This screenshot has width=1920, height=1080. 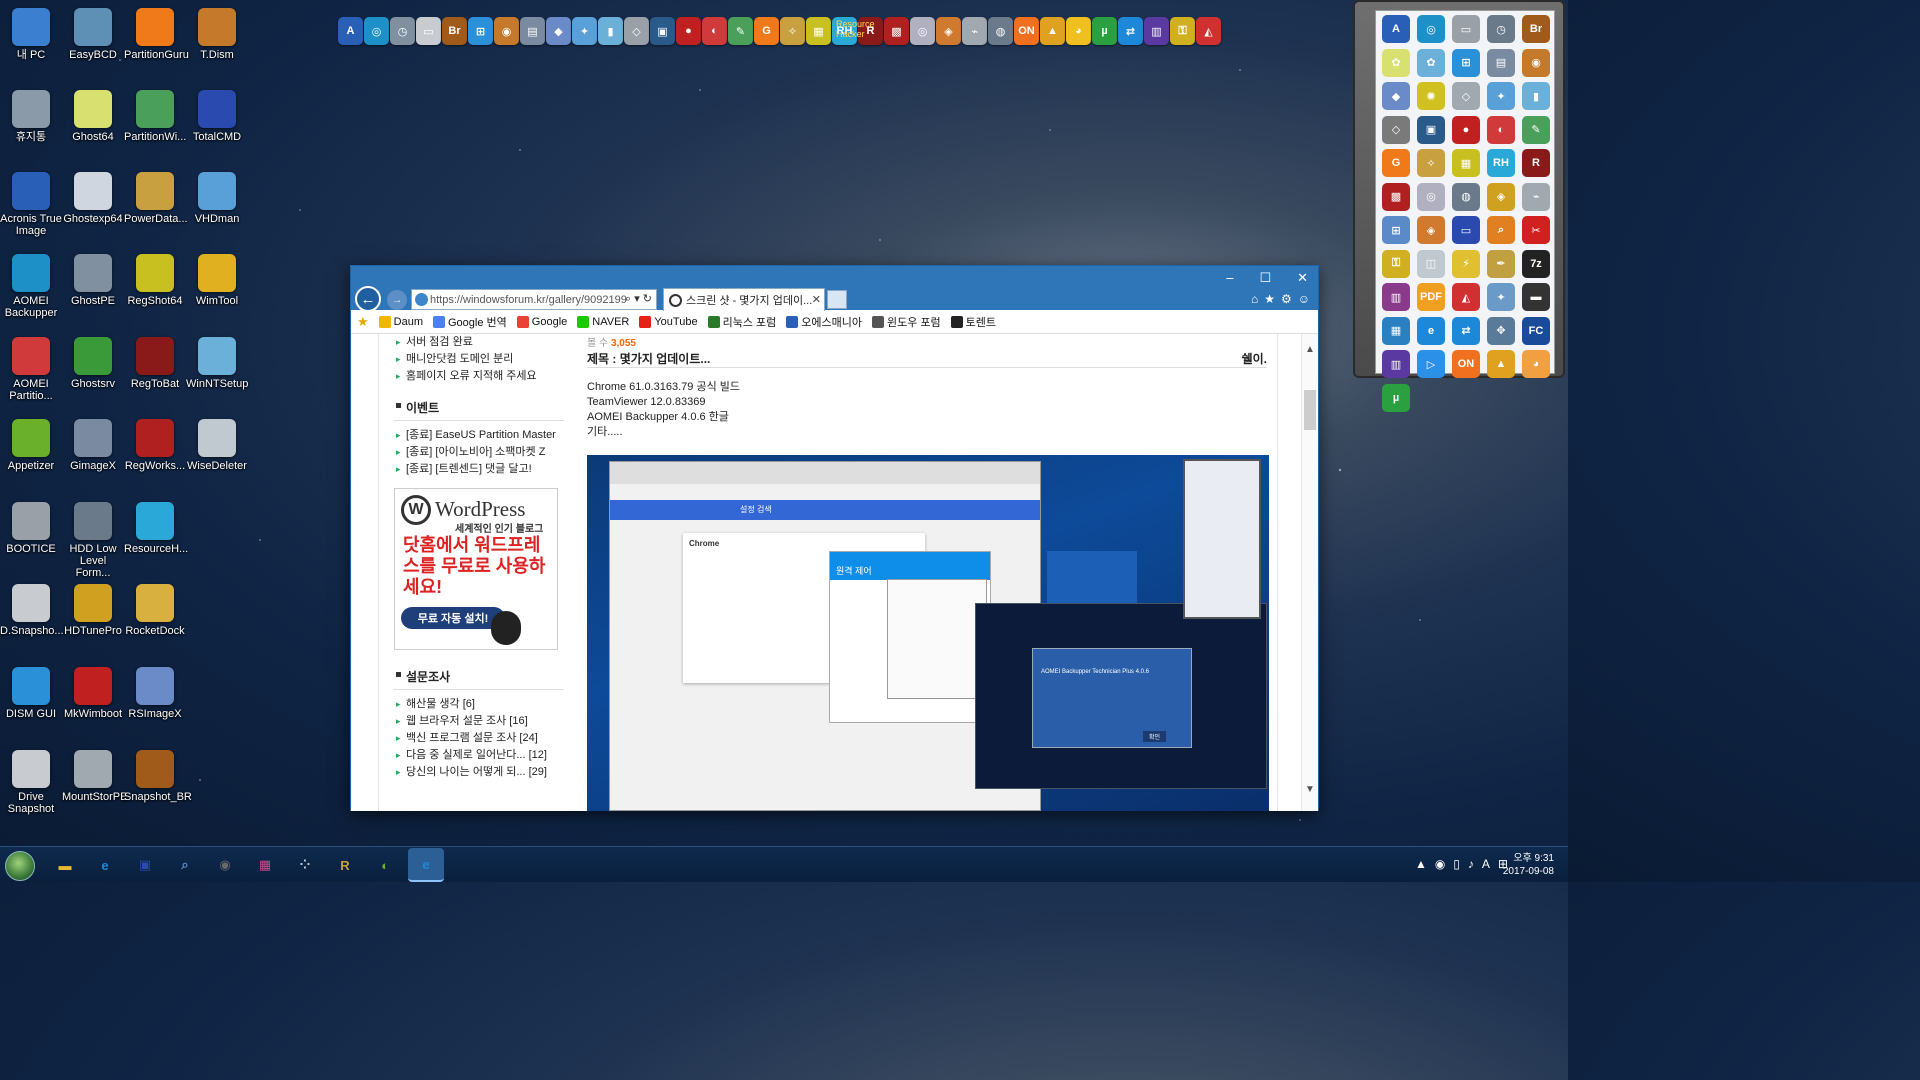 I want to click on dock-app-icon: ●, so click(x=1466, y=129).